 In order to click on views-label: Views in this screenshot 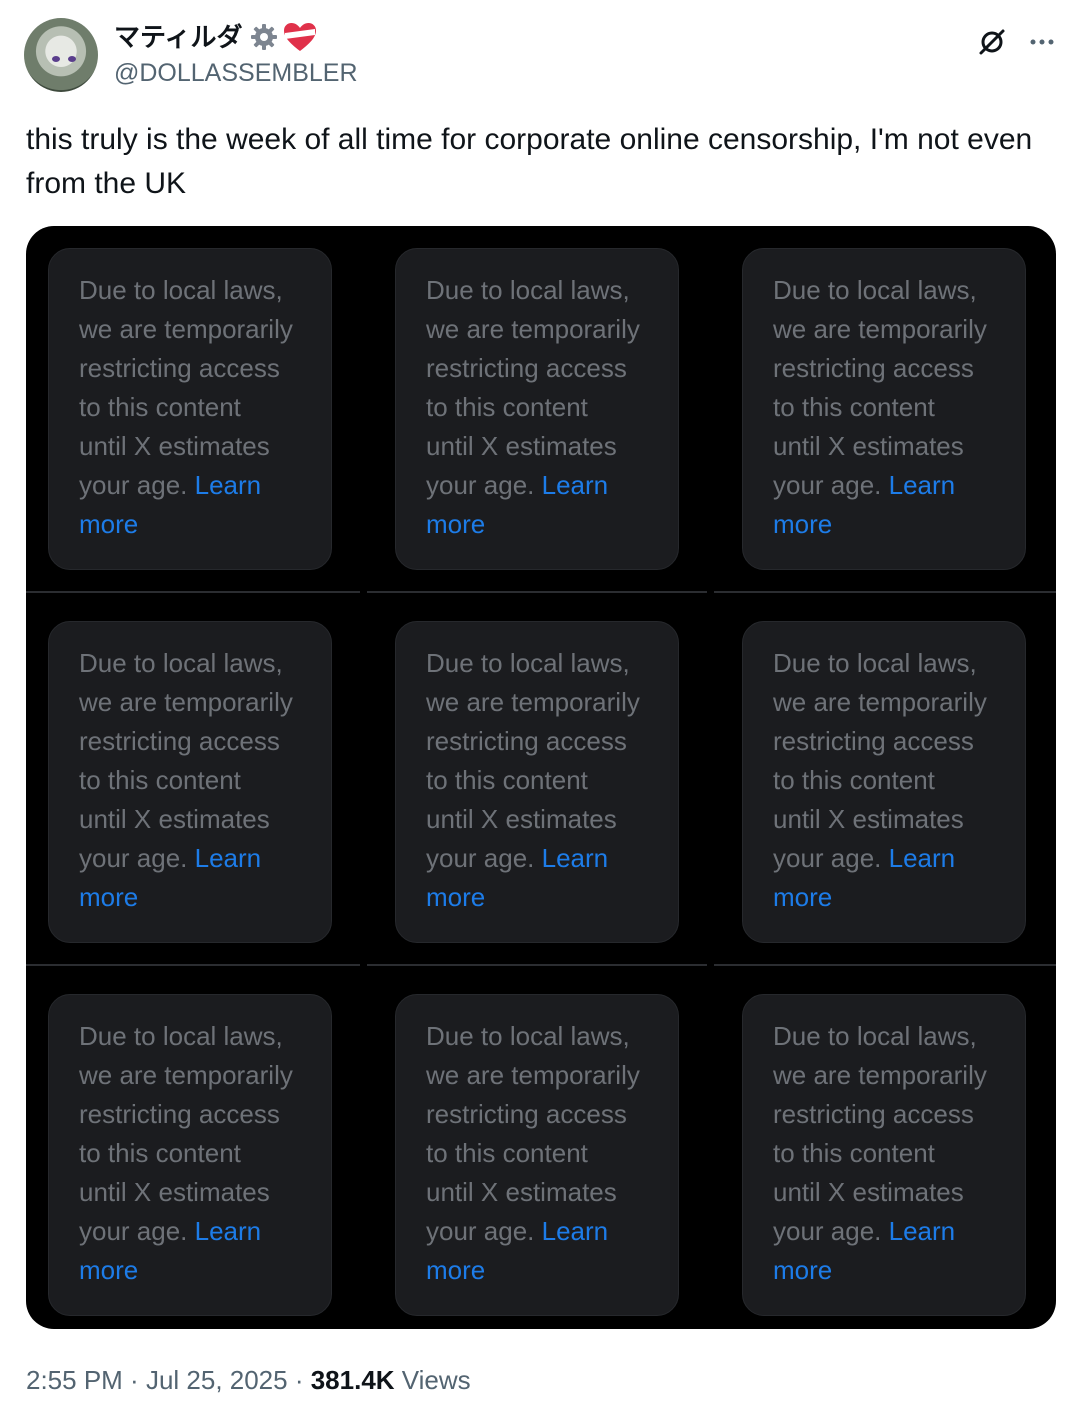, I will do `click(432, 1380)`.